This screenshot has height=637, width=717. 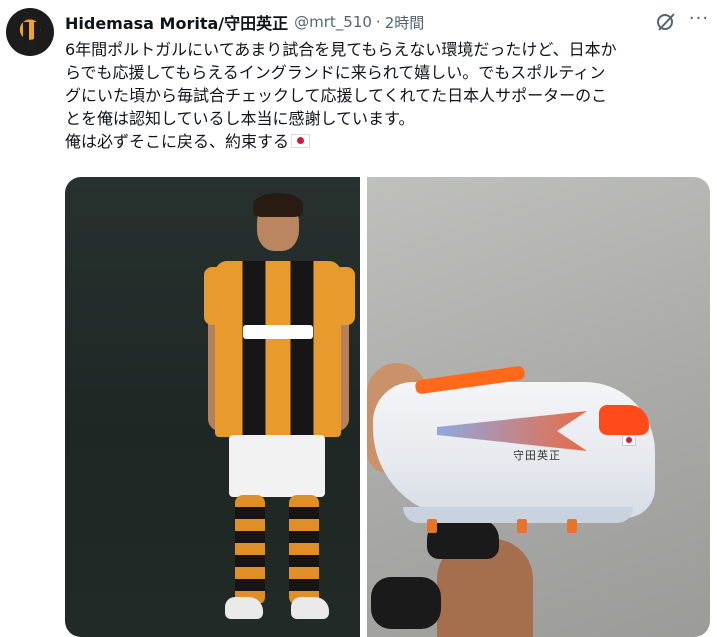 I want to click on grok-icon, so click(x=666, y=22).